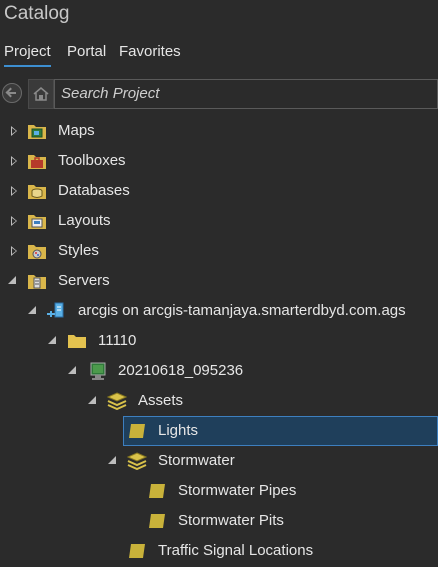 The height and width of the screenshot is (567, 438). What do you see at coordinates (78, 250) in the screenshot?
I see `tree-label: Styles` at bounding box center [78, 250].